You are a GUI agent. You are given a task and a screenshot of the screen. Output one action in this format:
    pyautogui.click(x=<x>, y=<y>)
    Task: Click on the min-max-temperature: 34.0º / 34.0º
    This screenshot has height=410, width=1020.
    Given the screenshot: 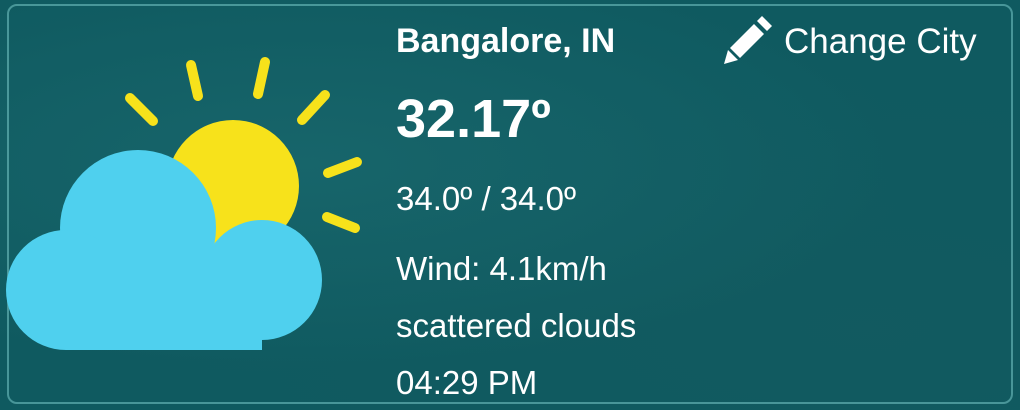 What is the action you would take?
    pyautogui.click(x=486, y=198)
    